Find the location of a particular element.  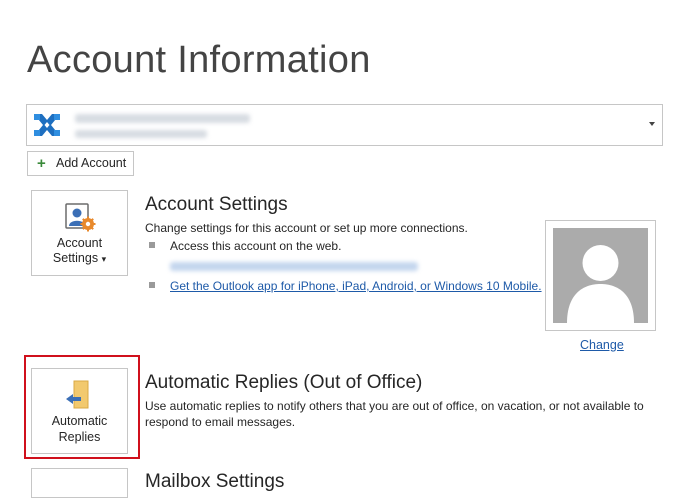

automatic-replies-description-line2: respond to email messages. is located at coordinates (220, 422).